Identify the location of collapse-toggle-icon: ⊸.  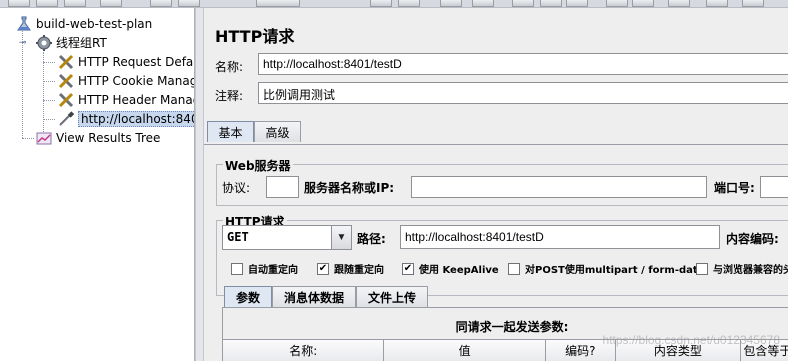
(22, 42).